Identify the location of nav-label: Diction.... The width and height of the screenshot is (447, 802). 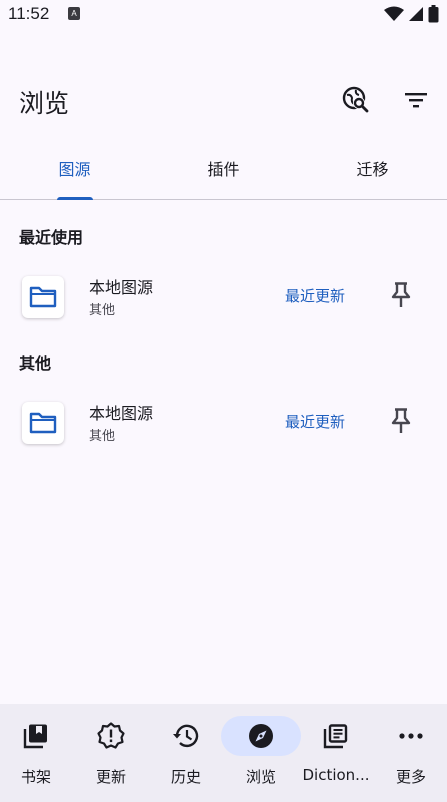
(336, 775).